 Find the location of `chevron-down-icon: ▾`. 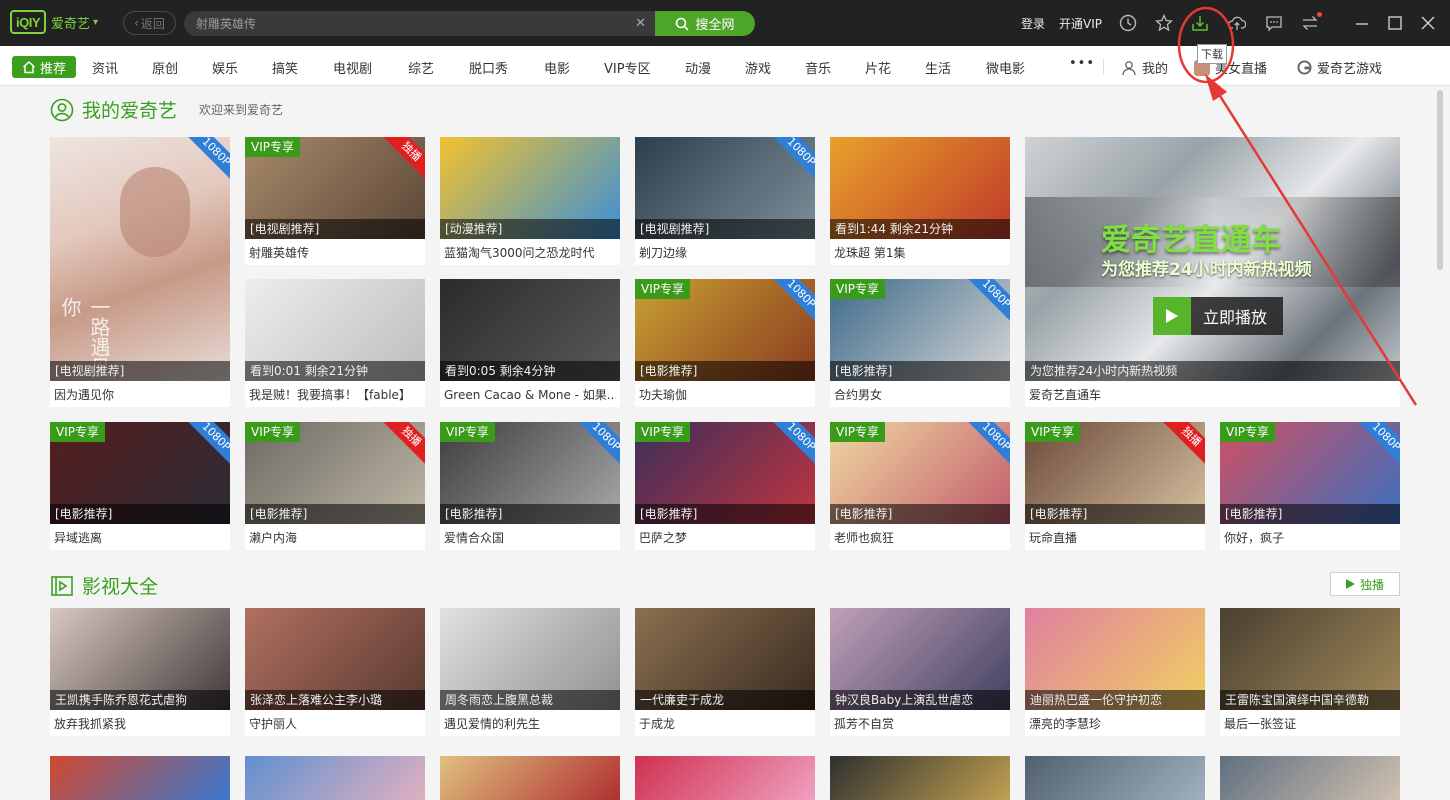

chevron-down-icon: ▾ is located at coordinates (95, 22).